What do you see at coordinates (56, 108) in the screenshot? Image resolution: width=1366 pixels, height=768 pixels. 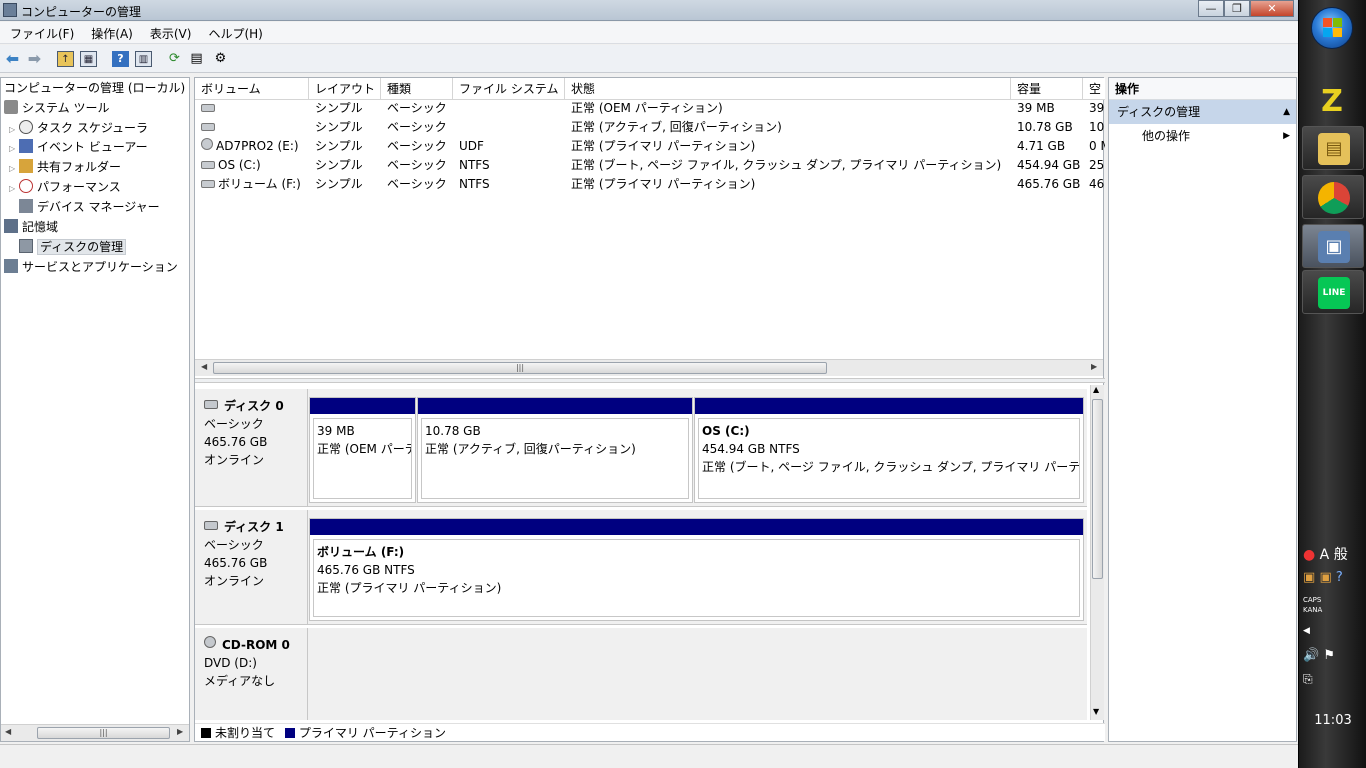 I see `tree-system-tools: システム ツール` at bounding box center [56, 108].